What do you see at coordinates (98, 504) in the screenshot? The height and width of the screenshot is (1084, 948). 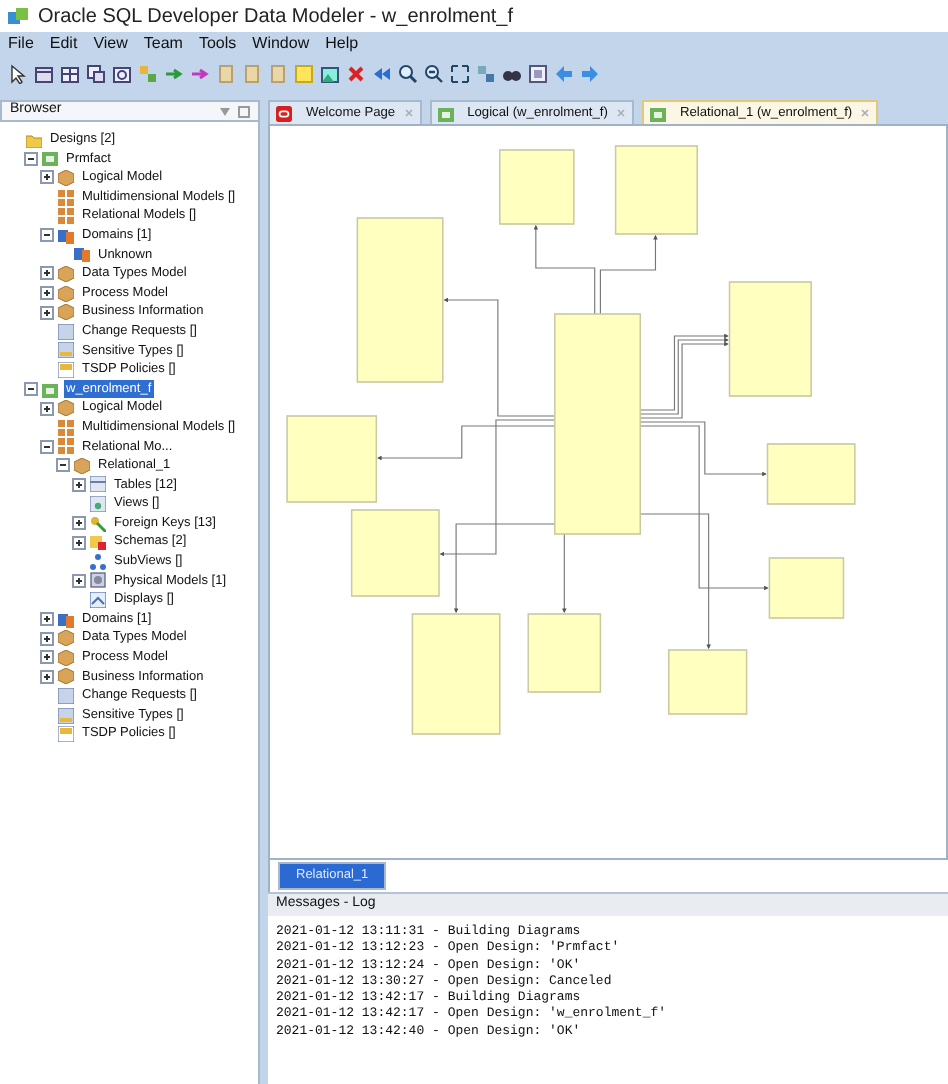 I see `view-icon` at bounding box center [98, 504].